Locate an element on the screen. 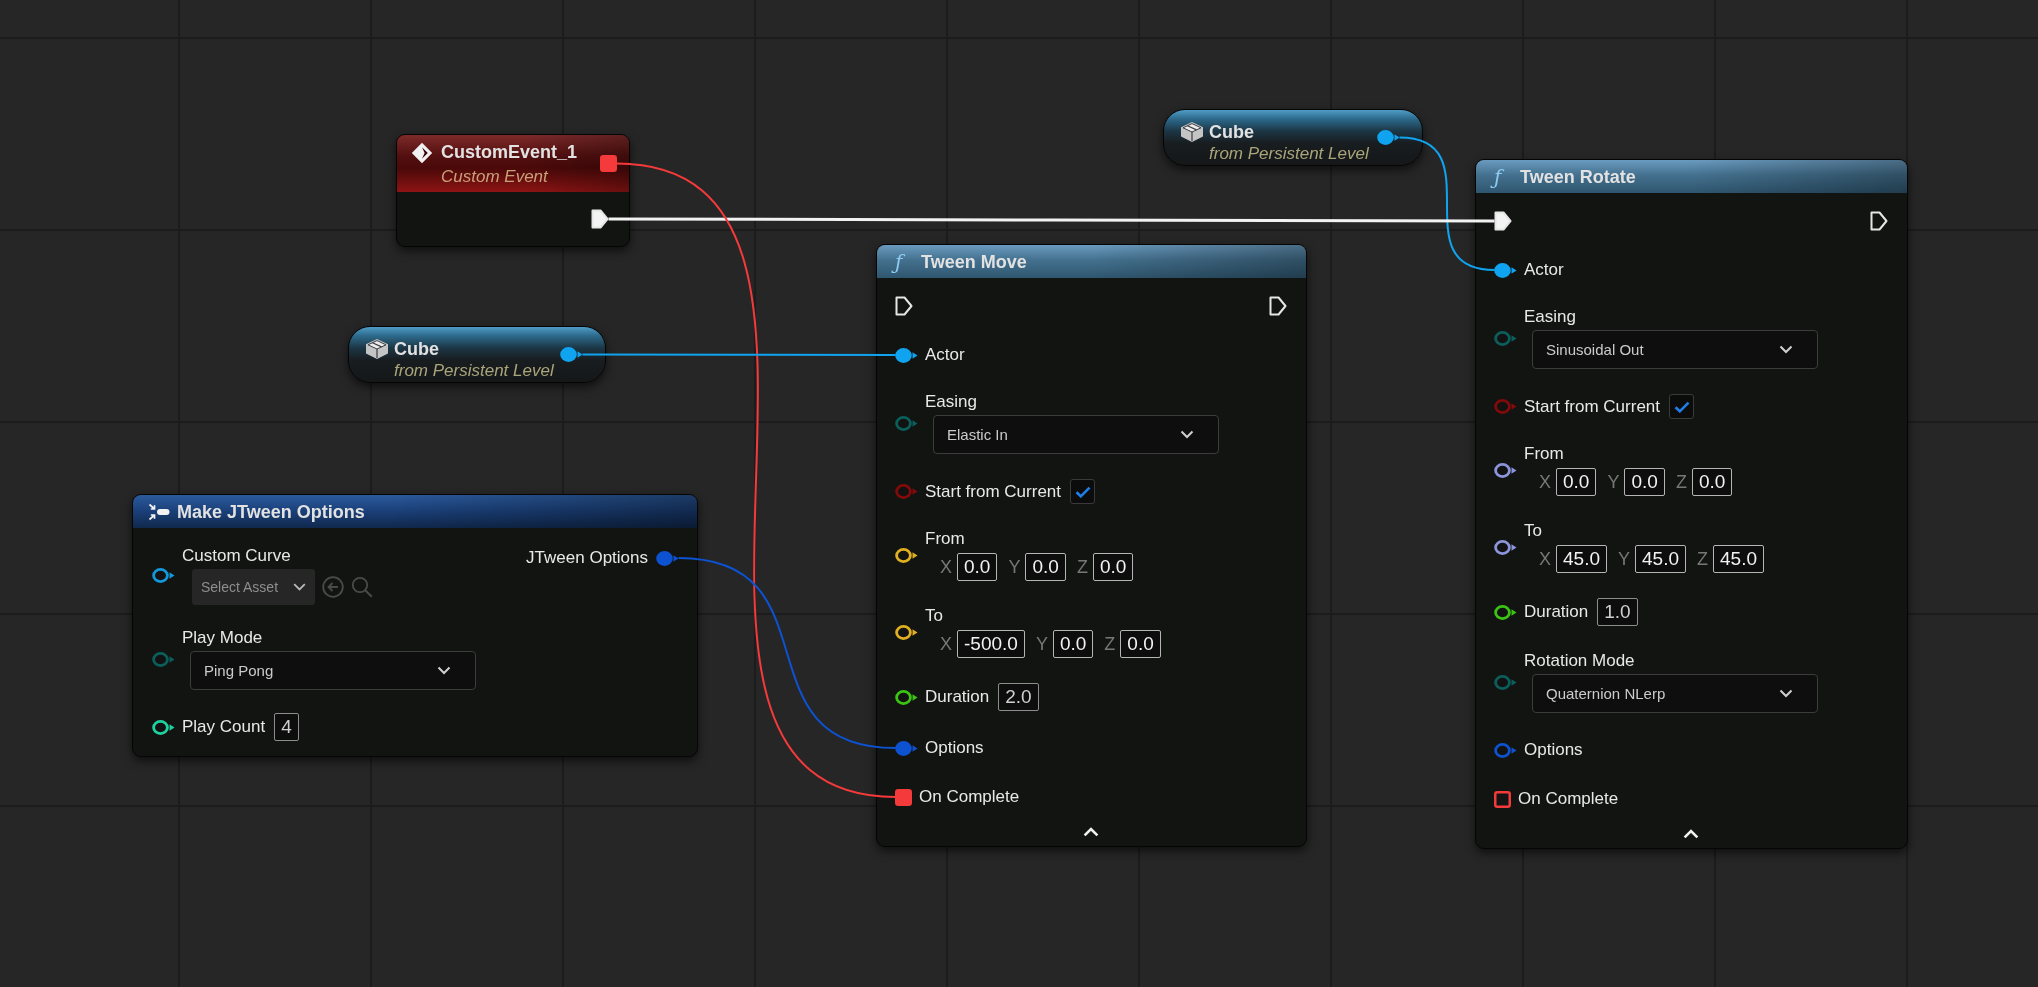  pin-label: Play Count is located at coordinates (224, 727).